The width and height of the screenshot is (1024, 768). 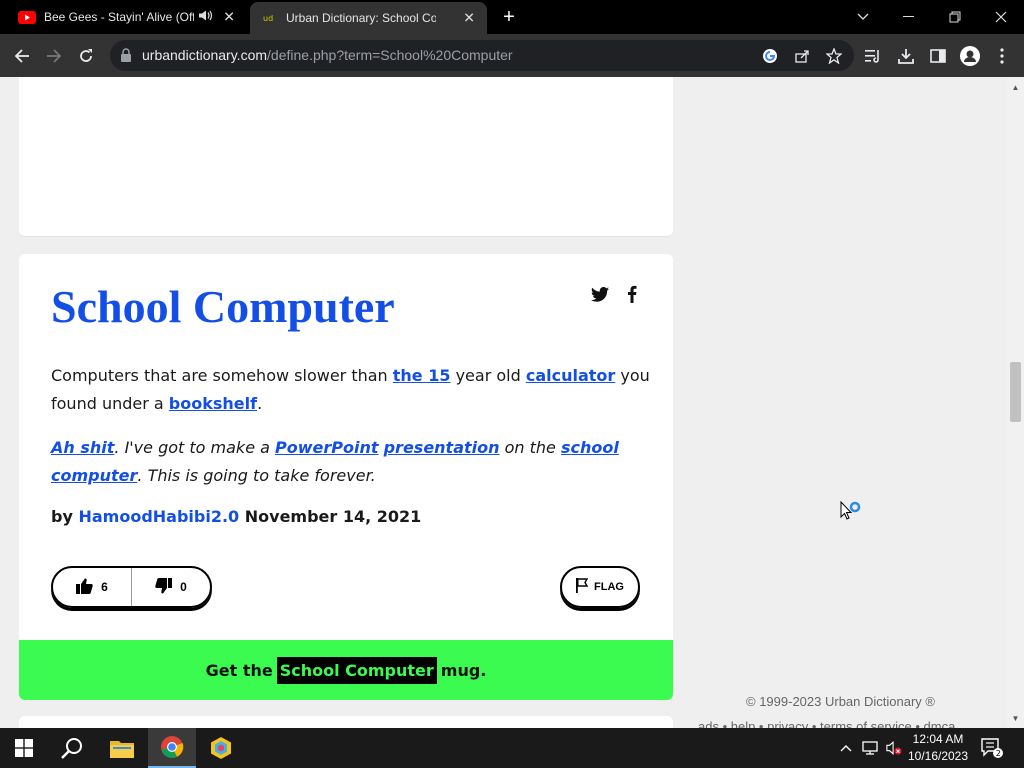 I want to click on author-link: HamoodHabibi2.0, so click(x=158, y=516).